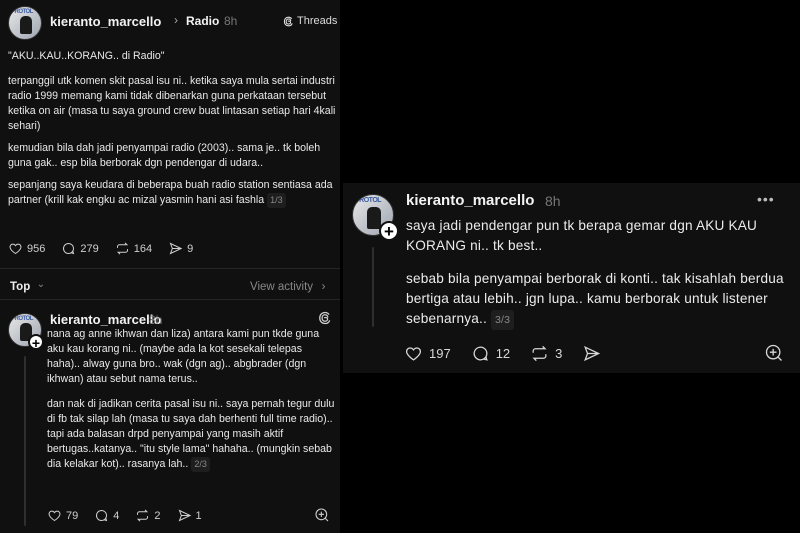 This screenshot has width=800, height=533. What do you see at coordinates (440, 353) in the screenshot?
I see `like-count: 197` at bounding box center [440, 353].